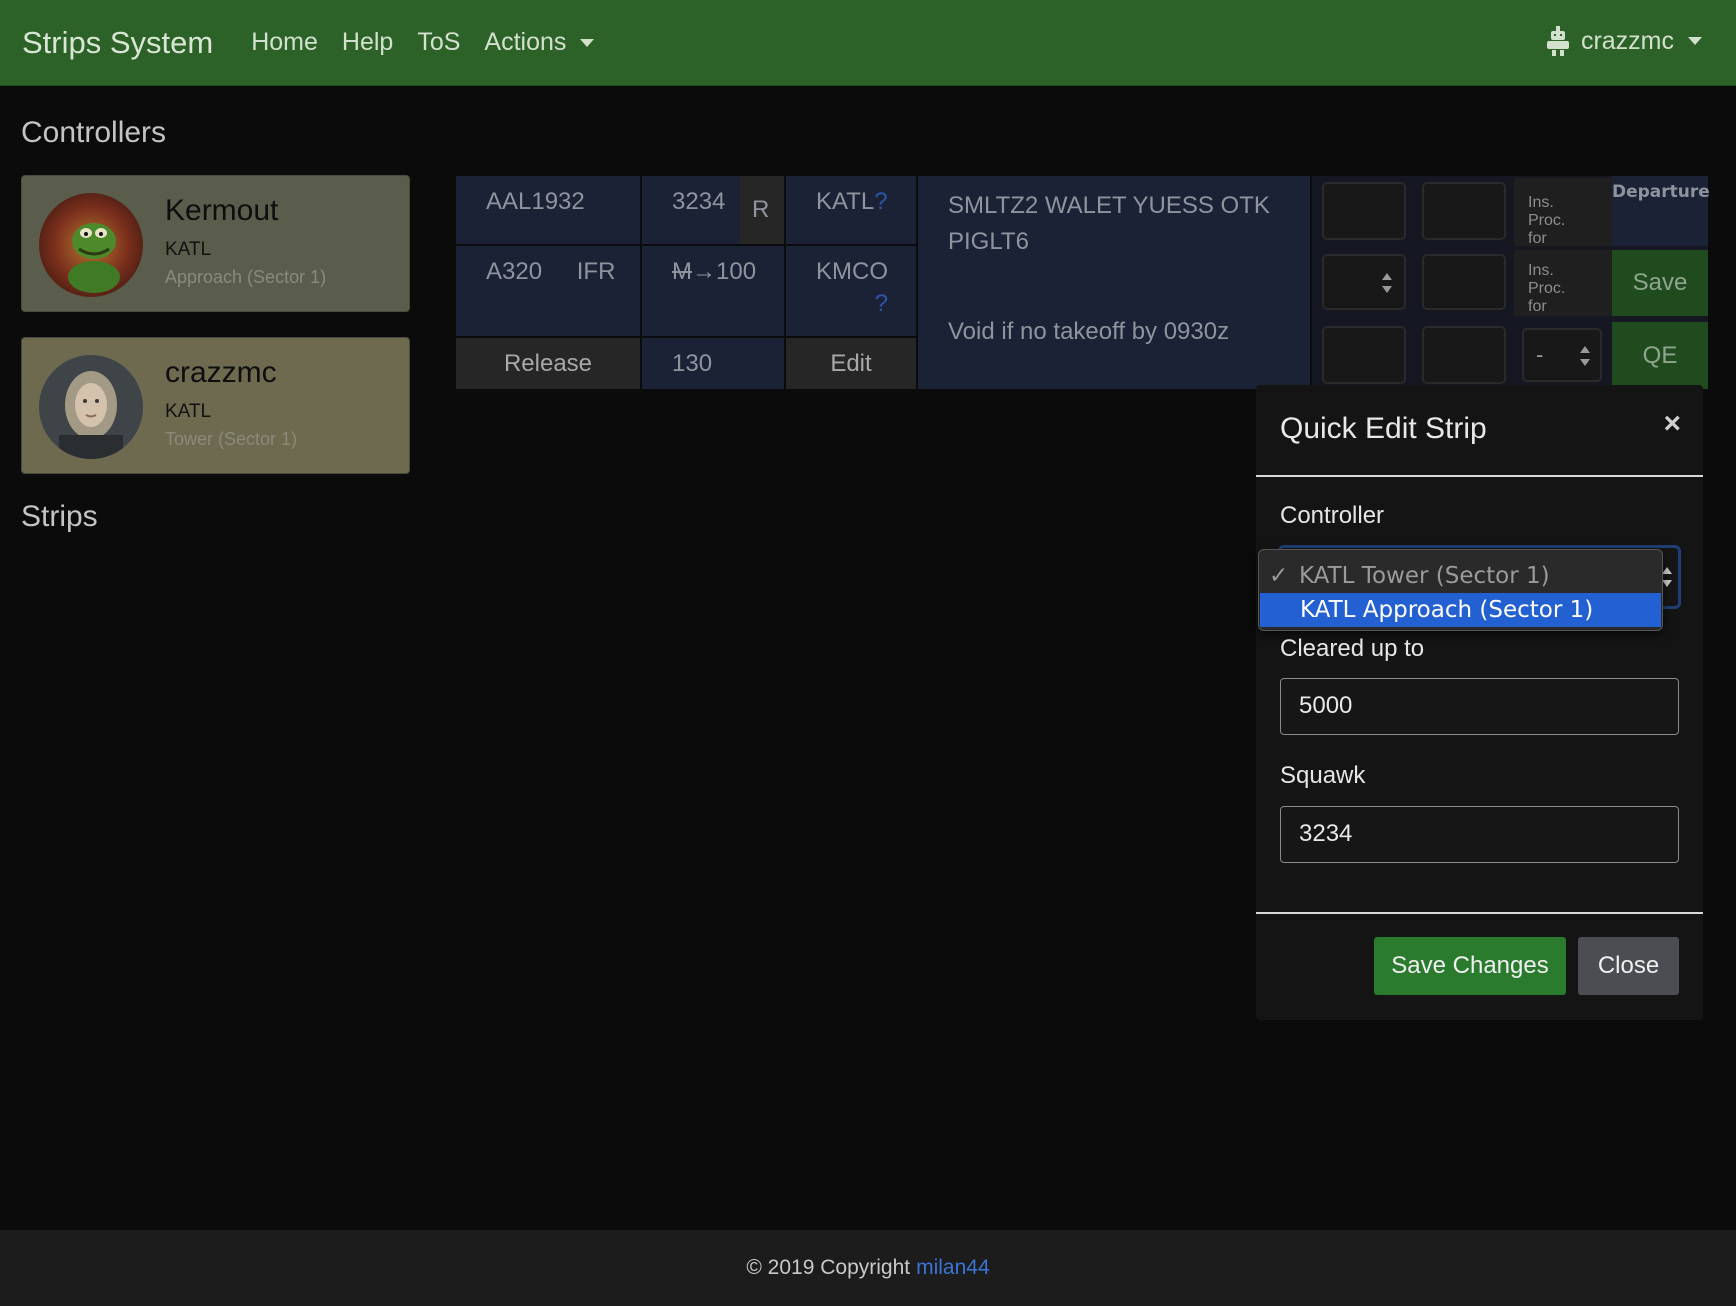 Image resolution: width=1736 pixels, height=1306 pixels. I want to click on controller-option-tower: ✓ KATL Tower (Sector 1), so click(1460, 576).